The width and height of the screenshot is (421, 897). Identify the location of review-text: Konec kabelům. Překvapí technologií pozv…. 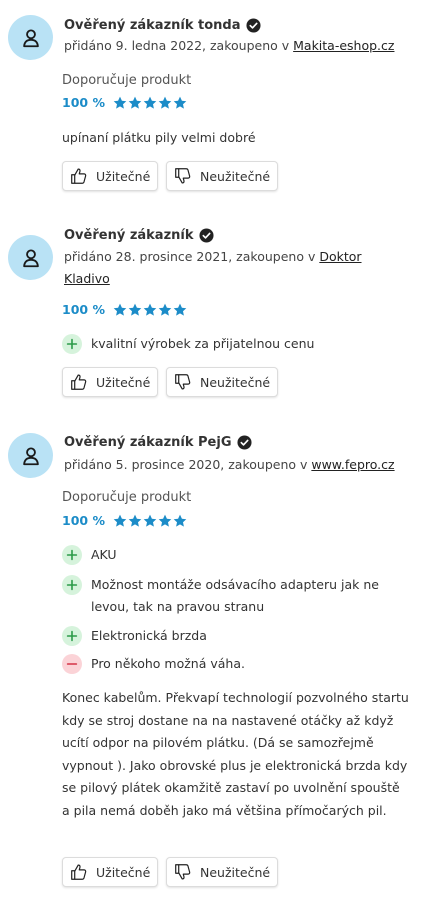
(235, 754).